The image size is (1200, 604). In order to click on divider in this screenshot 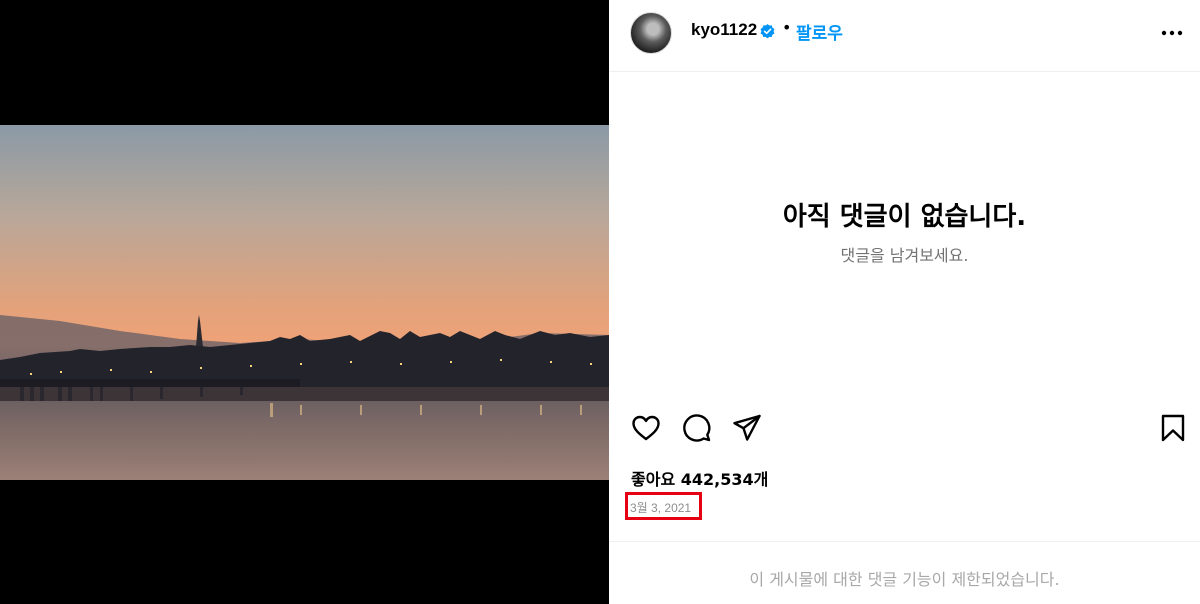, I will do `click(904, 541)`.